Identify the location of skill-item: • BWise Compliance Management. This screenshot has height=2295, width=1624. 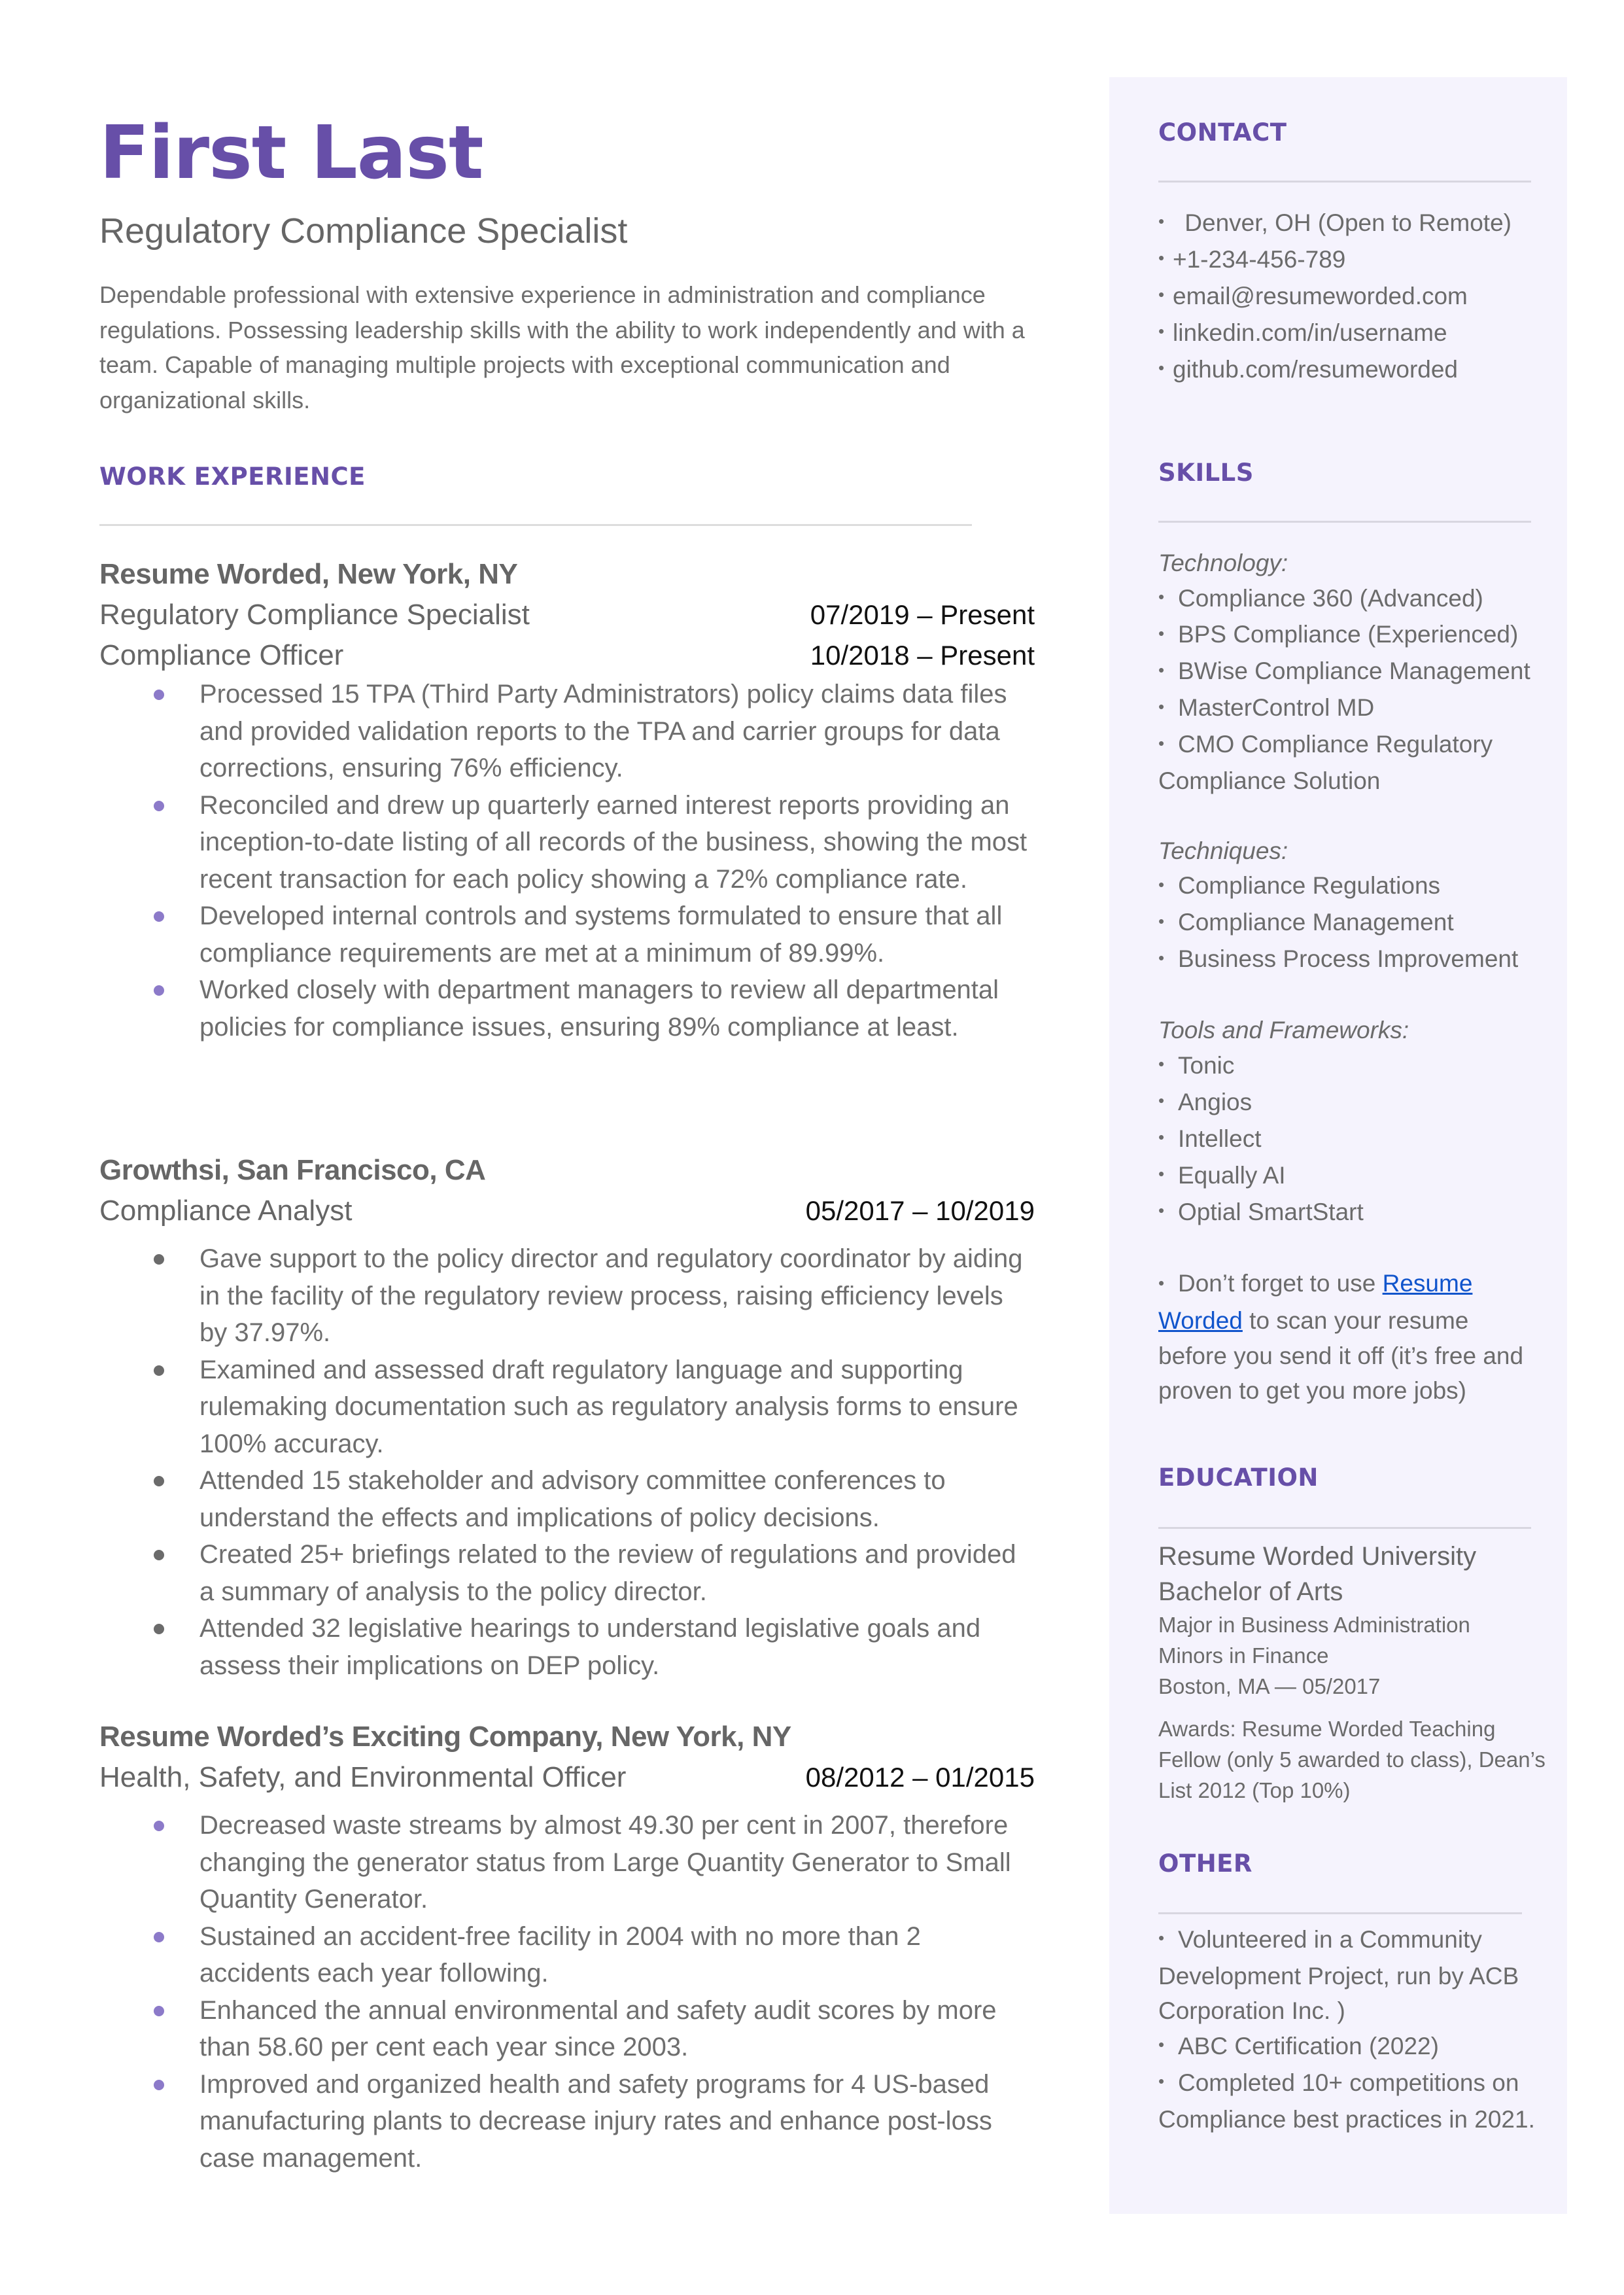
(1354, 672).